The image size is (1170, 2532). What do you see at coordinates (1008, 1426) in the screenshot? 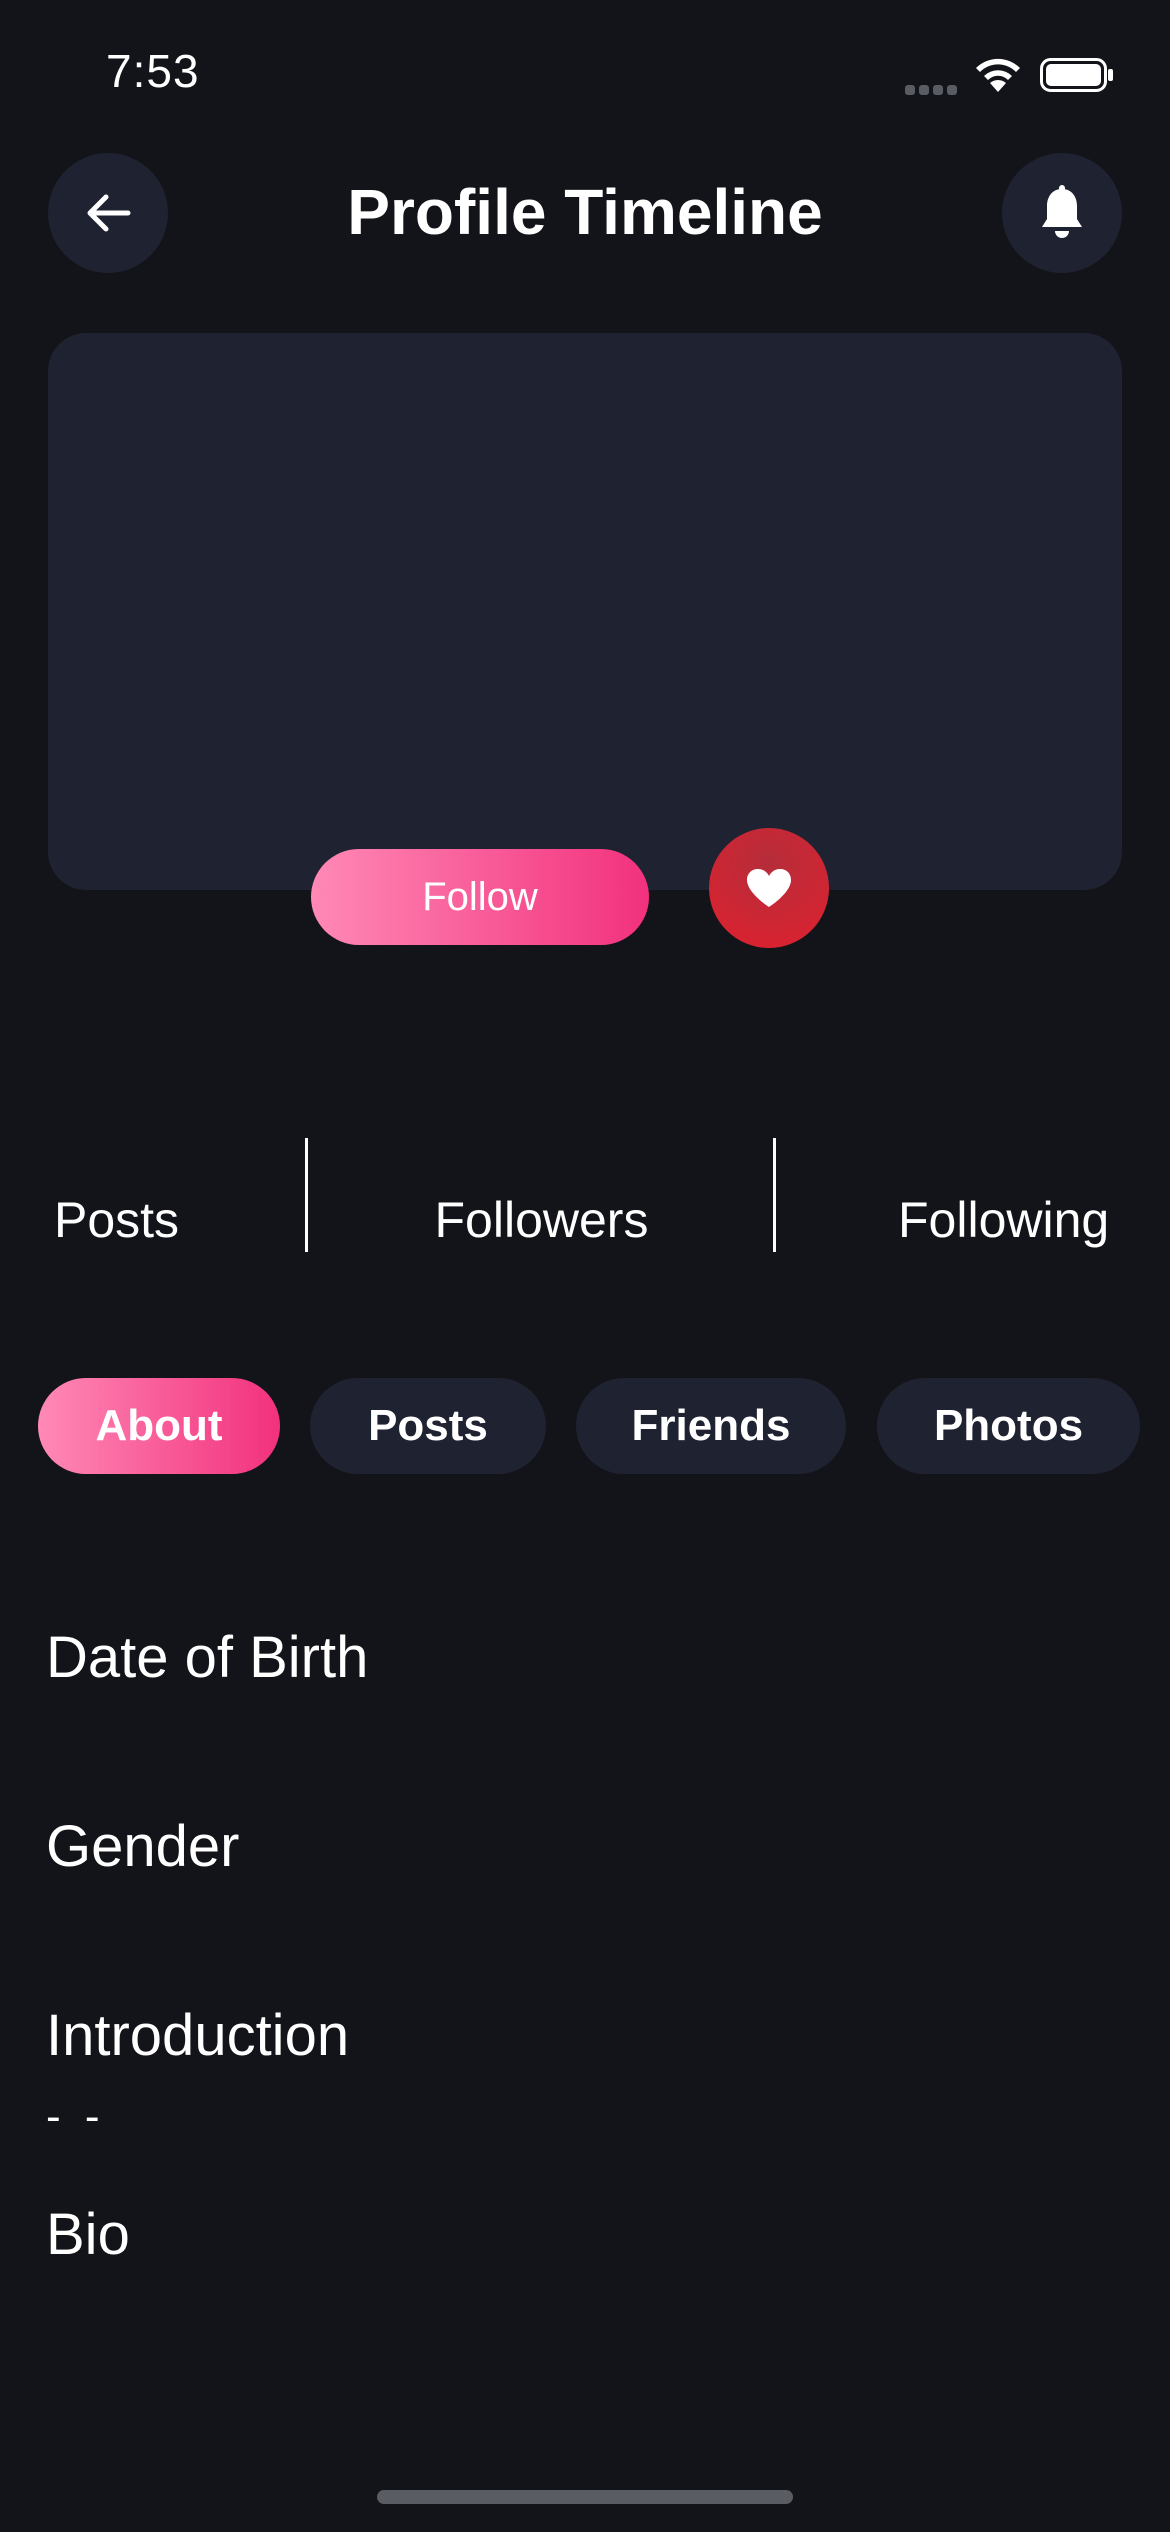
I see `tab-photos: Photos` at bounding box center [1008, 1426].